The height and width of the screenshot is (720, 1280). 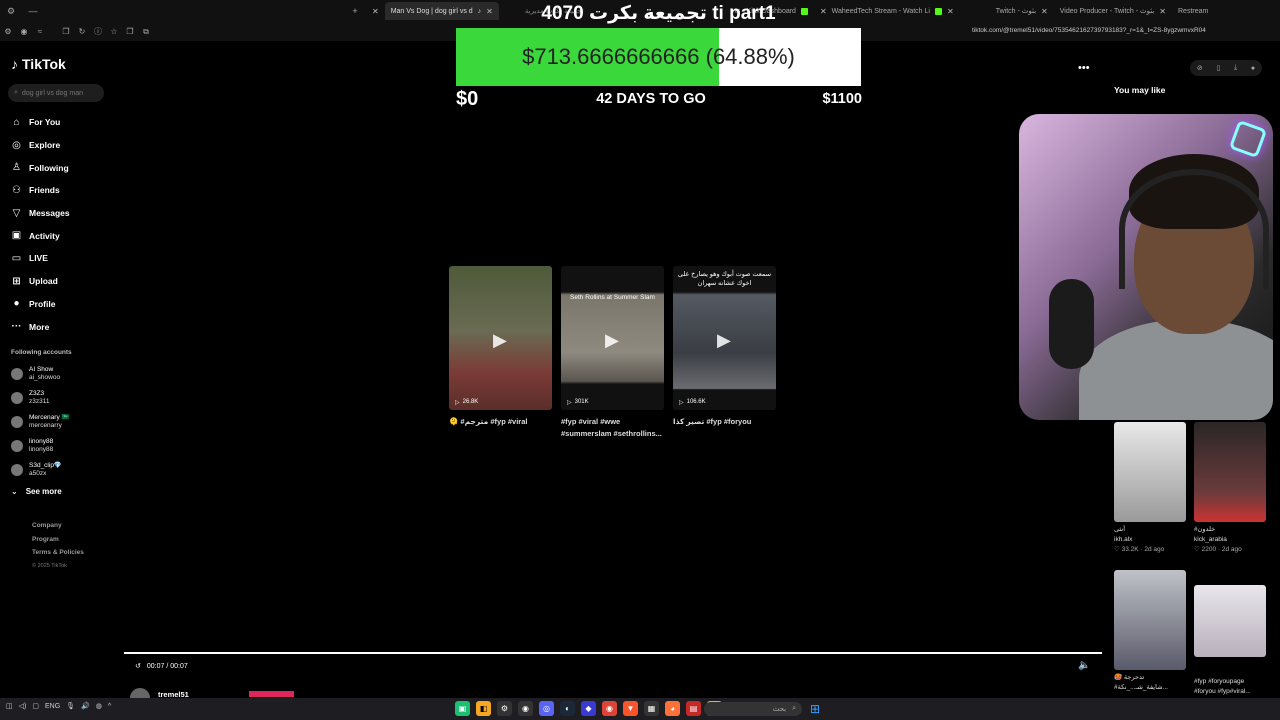 What do you see at coordinates (146, 32) in the screenshot?
I see `share-icon: ⧉` at bounding box center [146, 32].